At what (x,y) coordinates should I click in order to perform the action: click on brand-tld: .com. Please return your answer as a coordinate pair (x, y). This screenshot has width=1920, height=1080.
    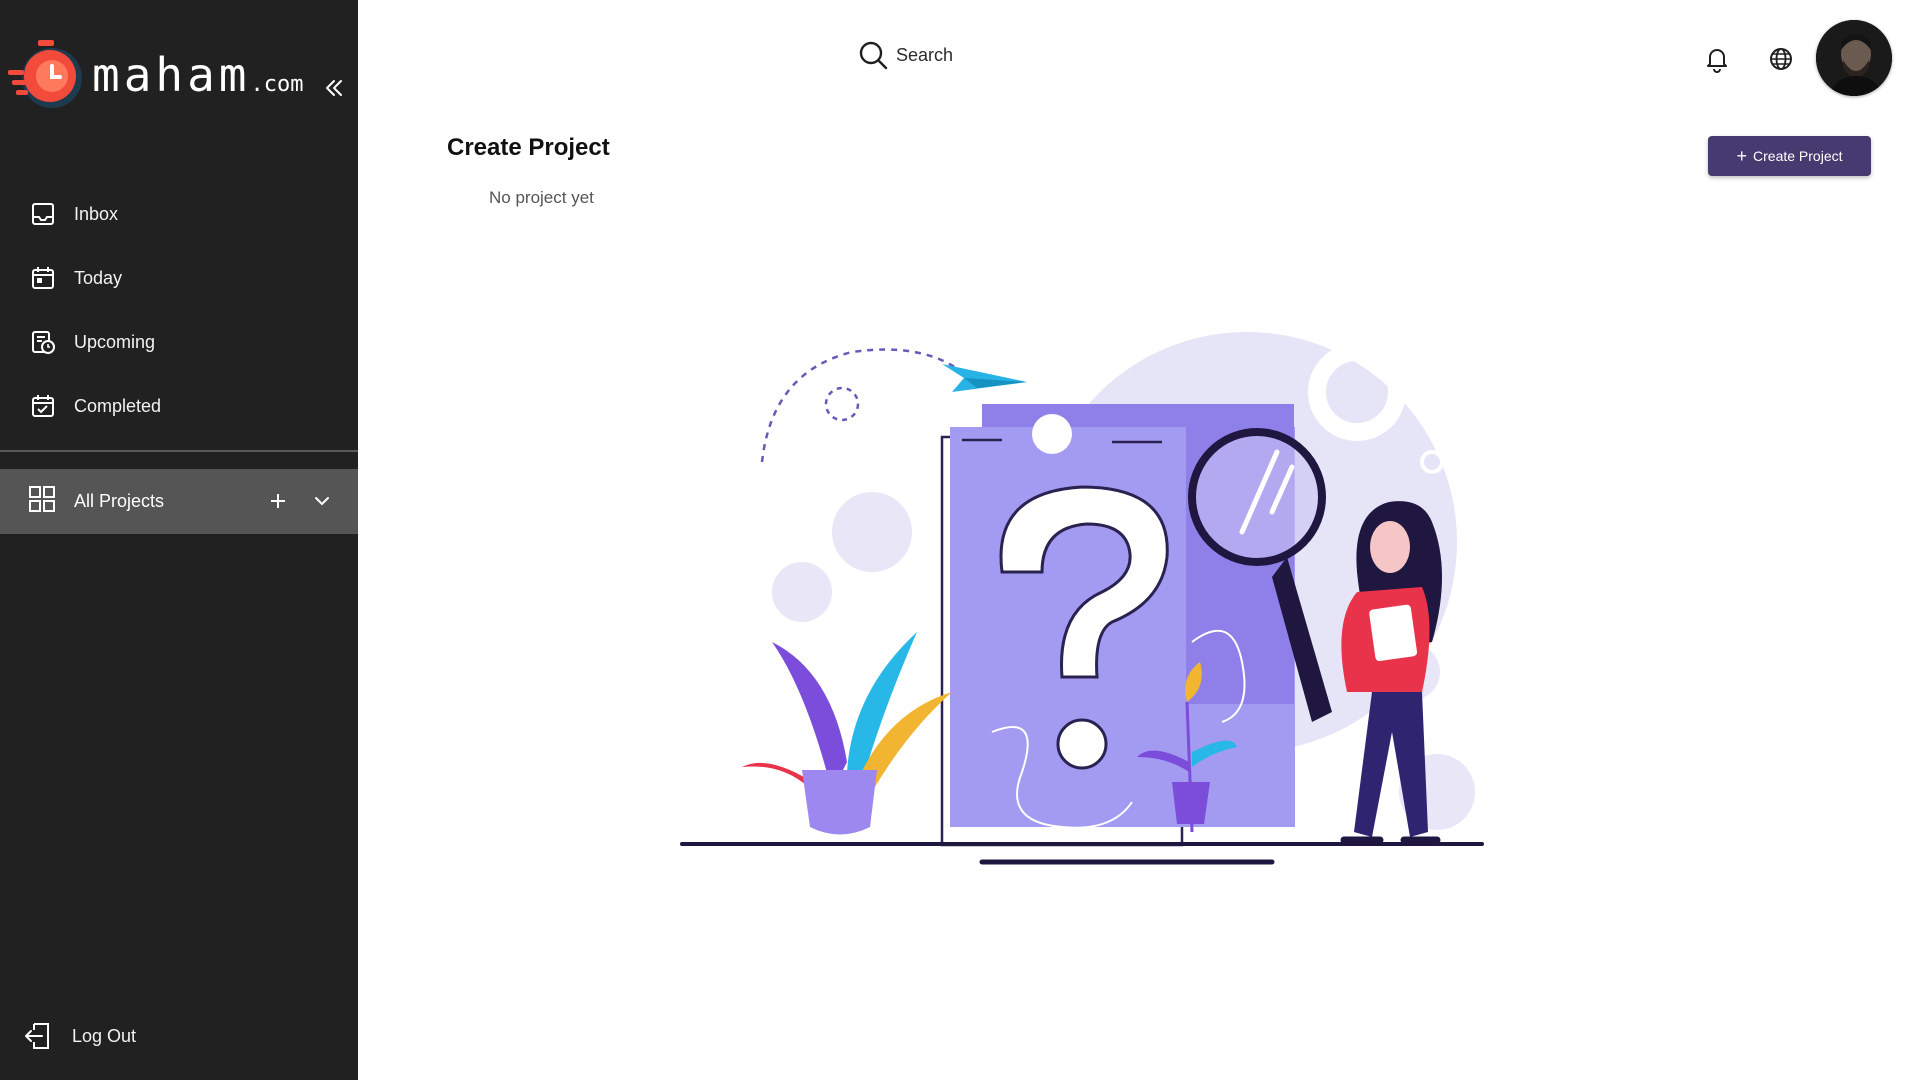
    Looking at the image, I should click on (277, 84).